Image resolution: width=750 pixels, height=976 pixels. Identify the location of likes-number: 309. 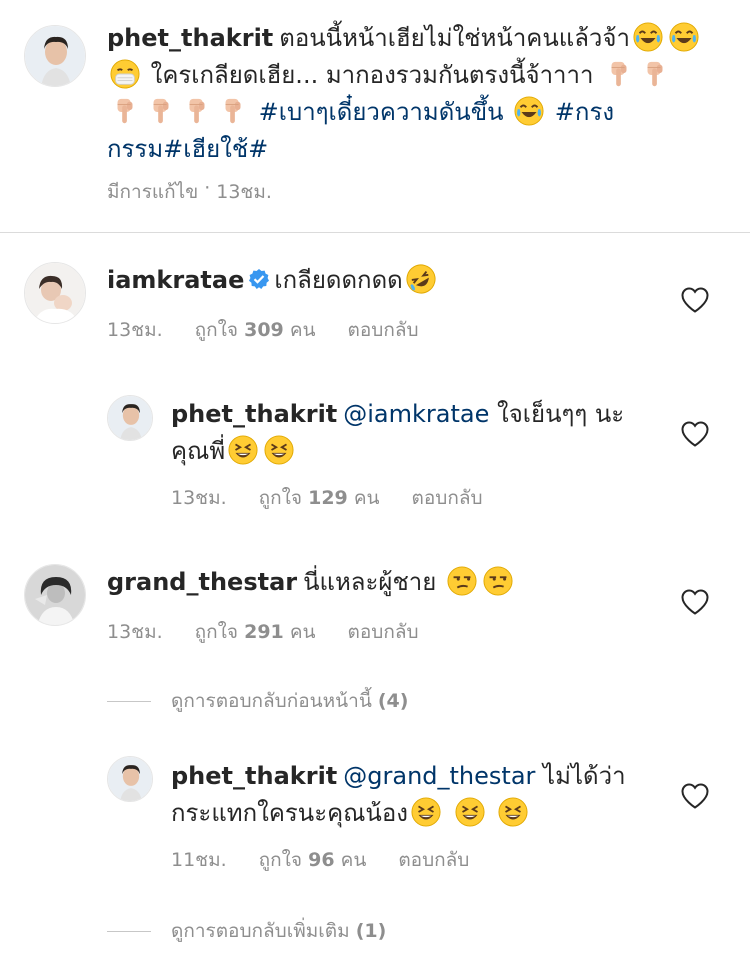
(264, 330).